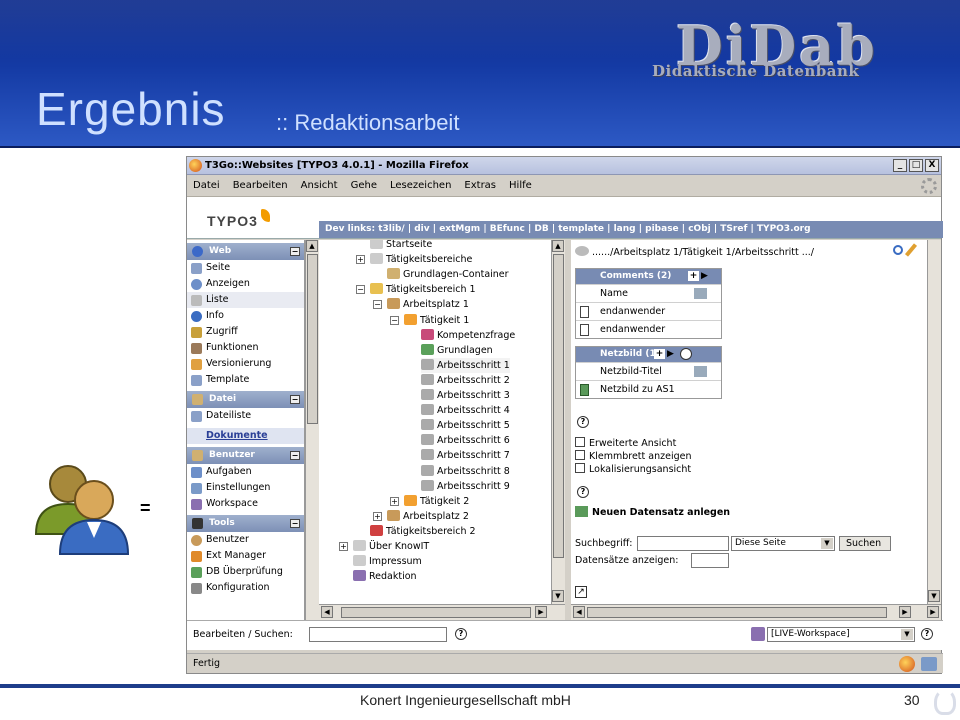 This screenshot has width=960, height=720. What do you see at coordinates (900, 165) in the screenshot?
I see `minimize-button: _` at bounding box center [900, 165].